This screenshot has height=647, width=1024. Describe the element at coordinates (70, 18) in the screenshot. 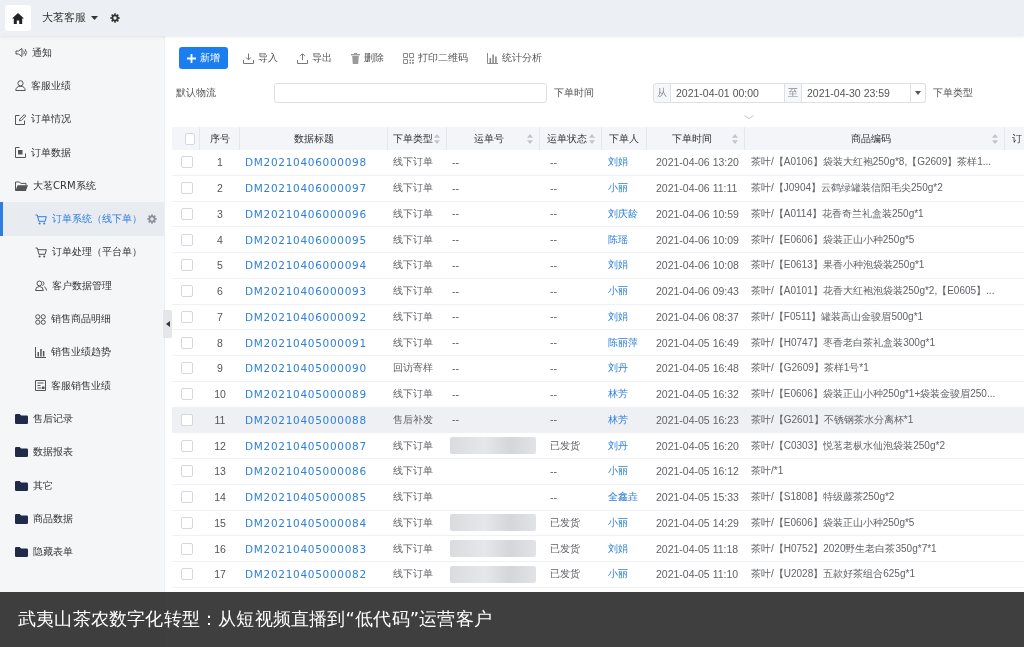

I see `workspace-dropdown: 大茗客服` at that location.